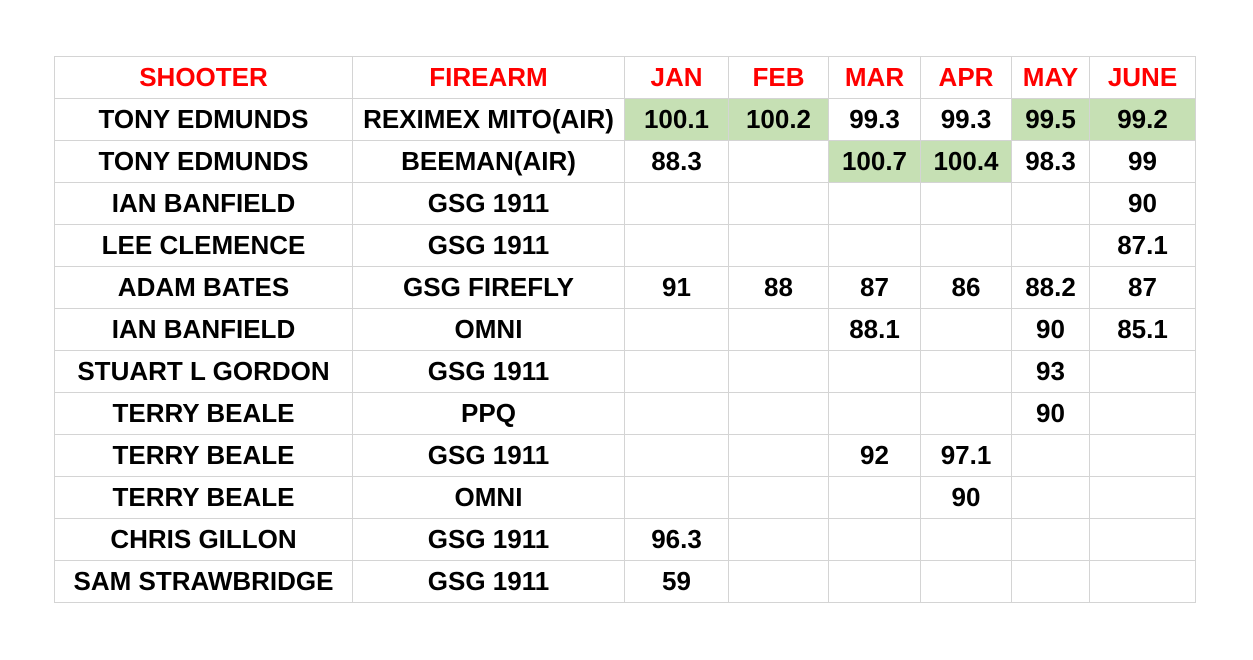 The width and height of the screenshot is (1253, 660). I want to click on table-row: IAN BANFIELD GSG 1911 90, so click(625, 203).